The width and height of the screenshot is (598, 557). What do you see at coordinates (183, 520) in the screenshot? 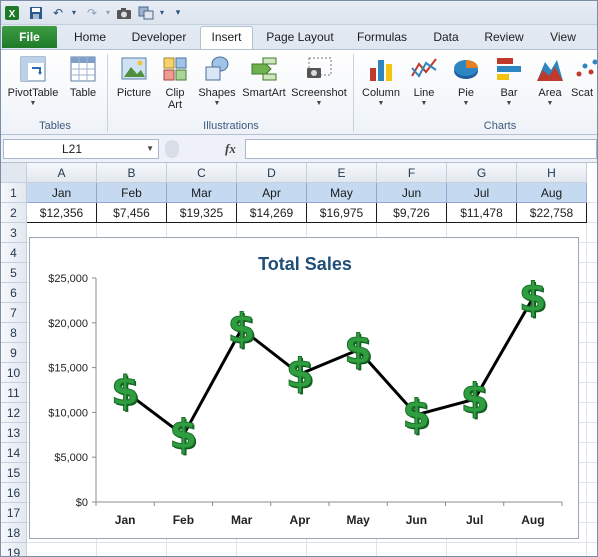
I see `x-tick-label: Feb` at bounding box center [183, 520].